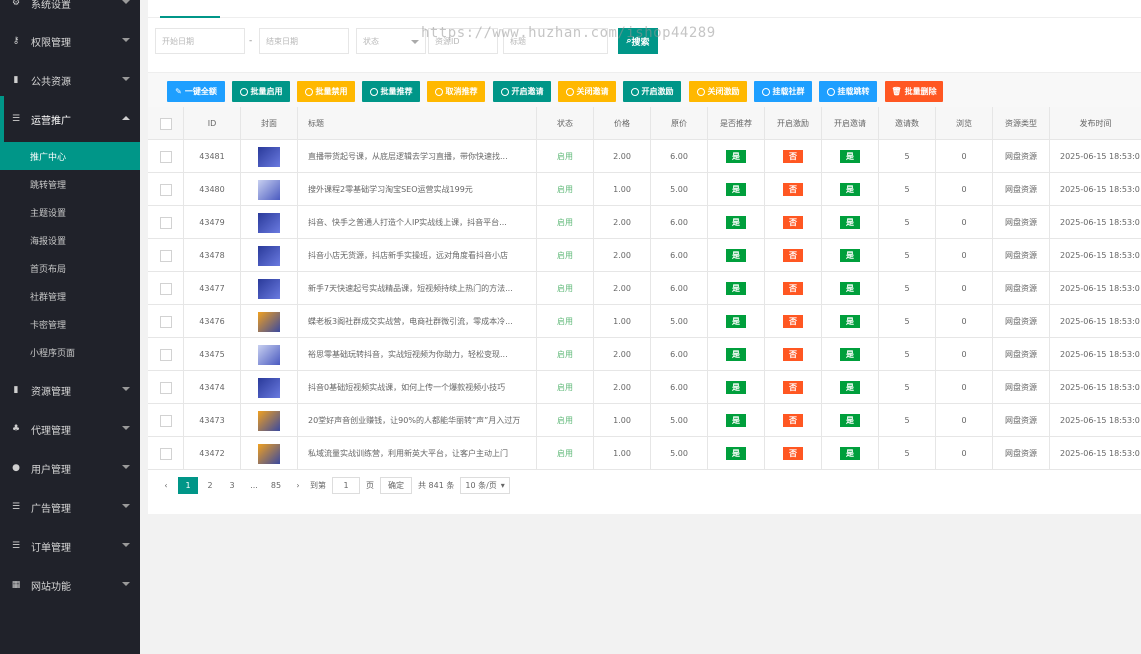  I want to click on prev-page-icon: ‹, so click(166, 485).